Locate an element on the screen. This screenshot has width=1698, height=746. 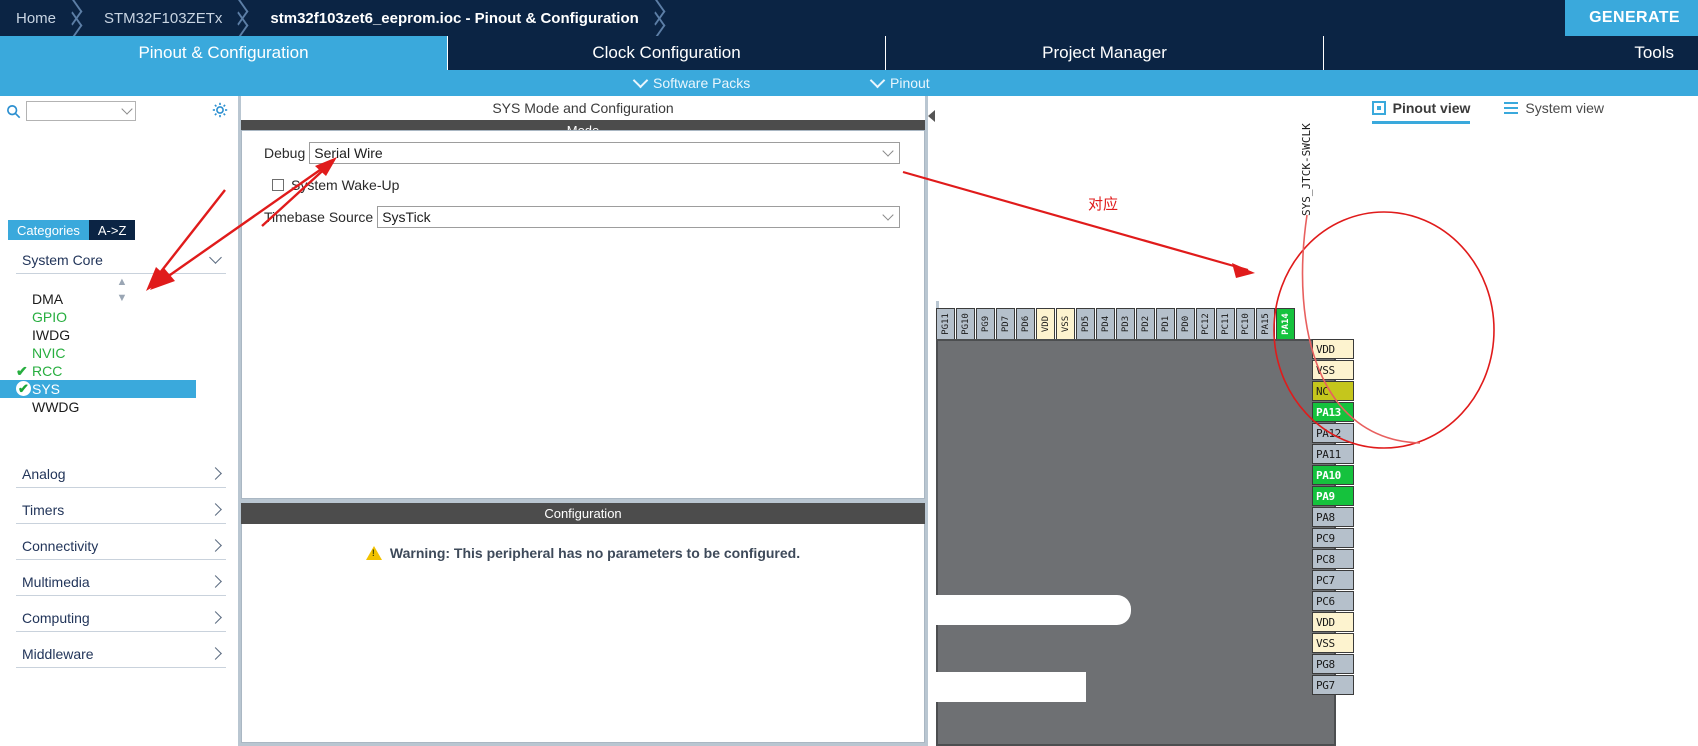
pin-pc6: PC6 is located at coordinates (1333, 601).